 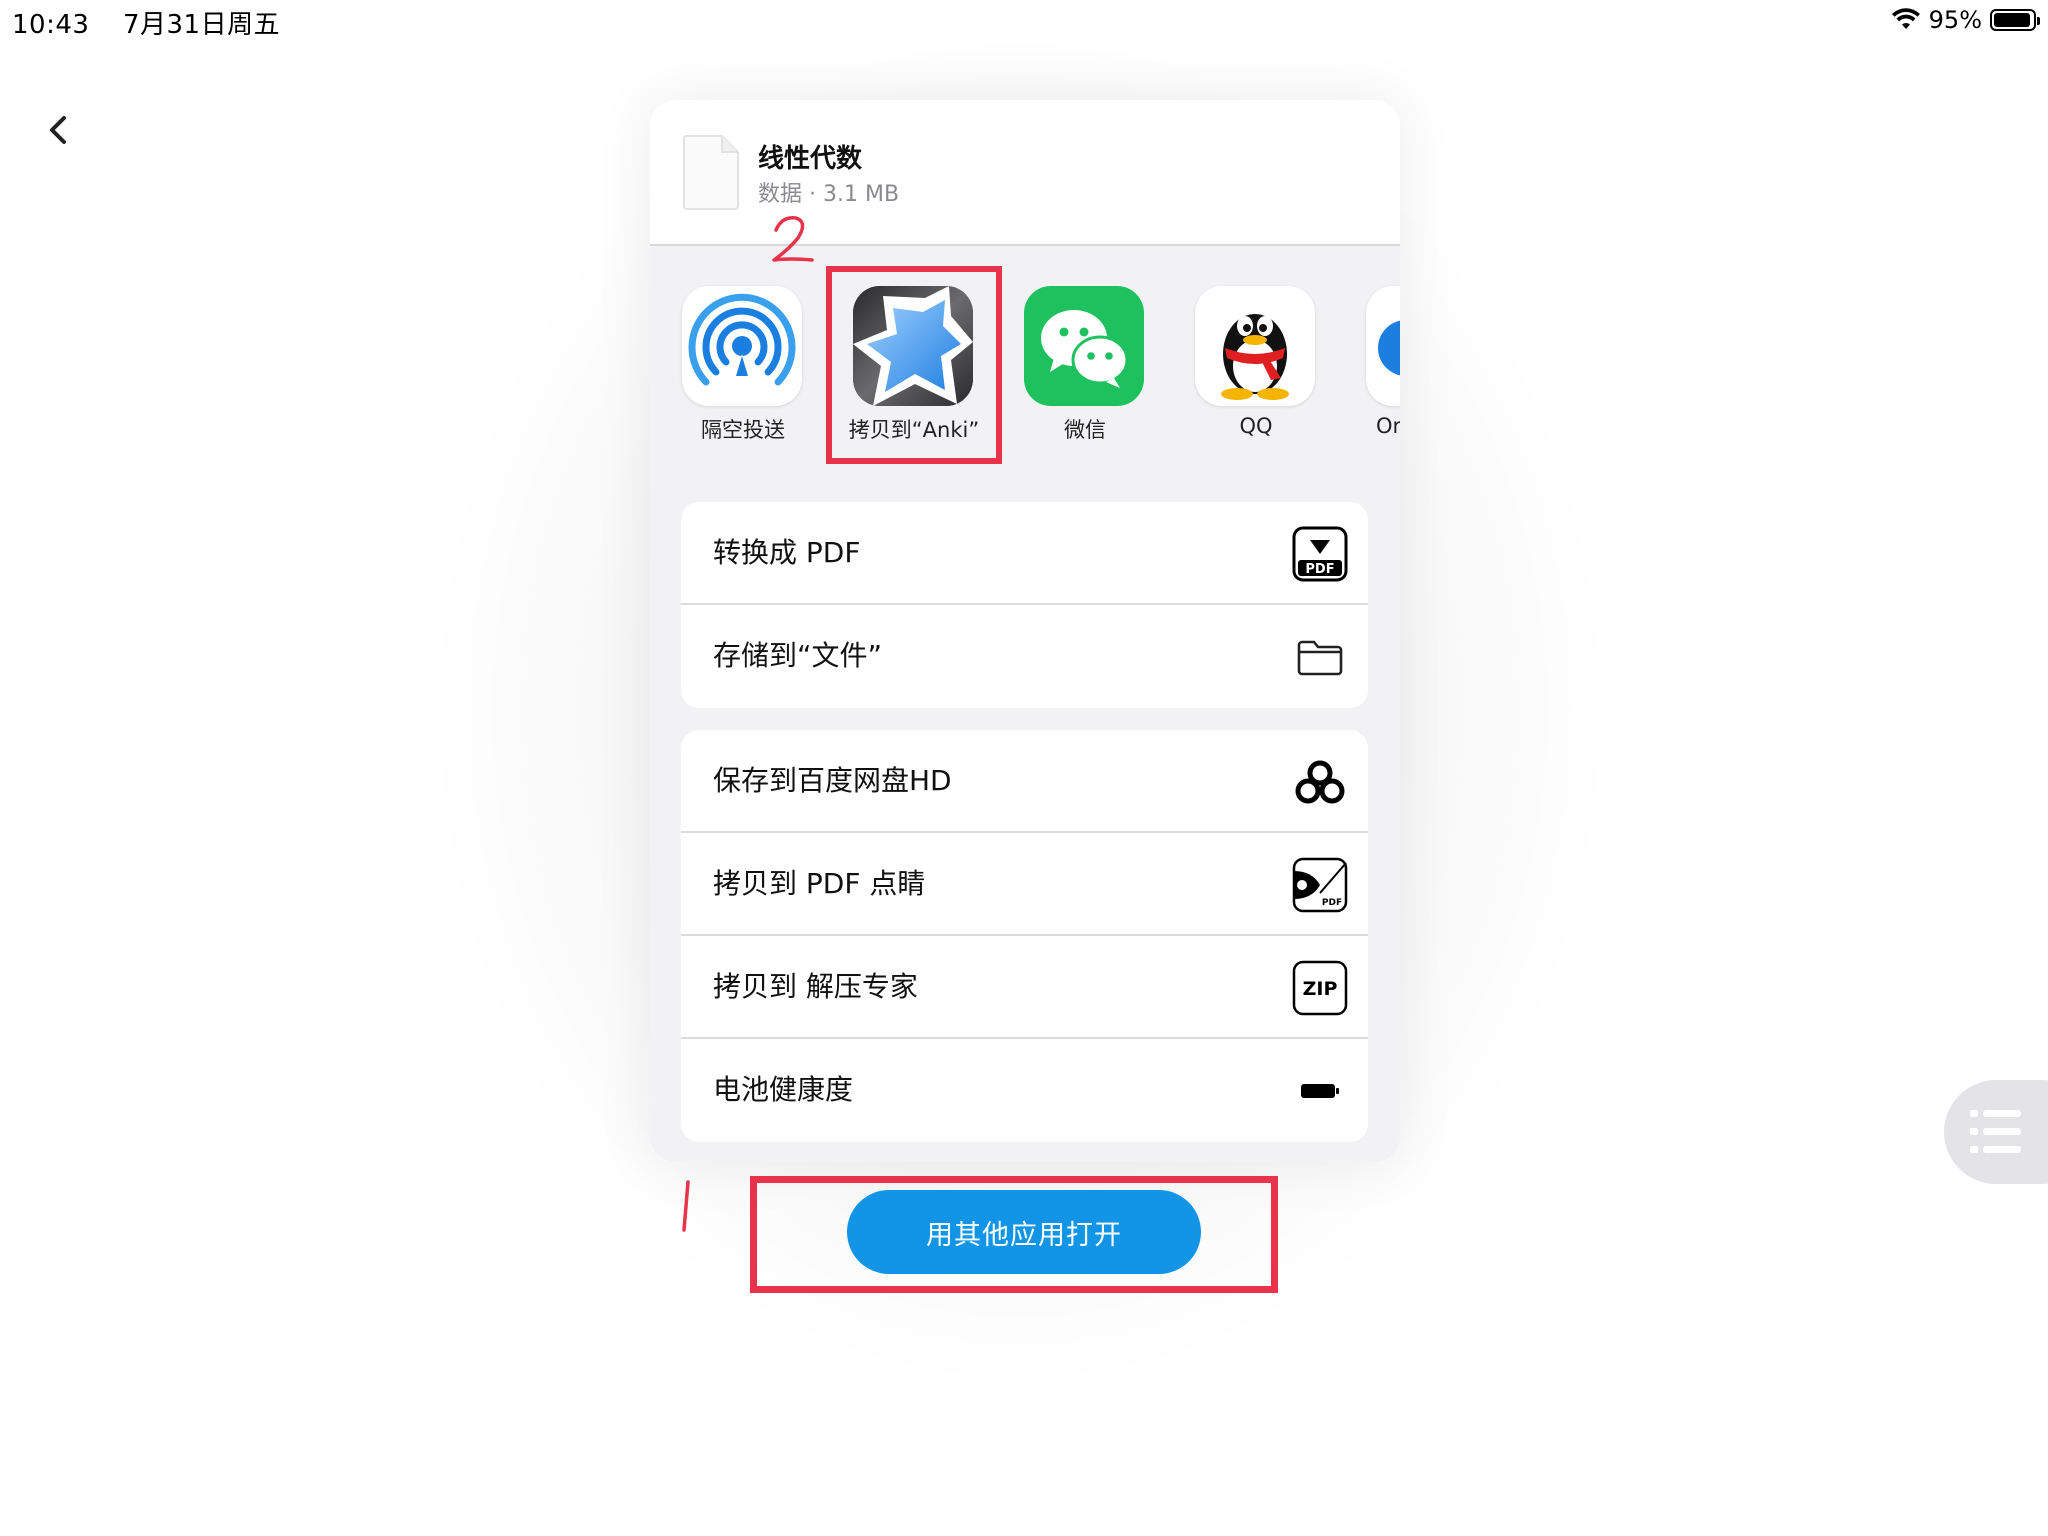 I want to click on action-label: 电池健康度, so click(x=783, y=1089).